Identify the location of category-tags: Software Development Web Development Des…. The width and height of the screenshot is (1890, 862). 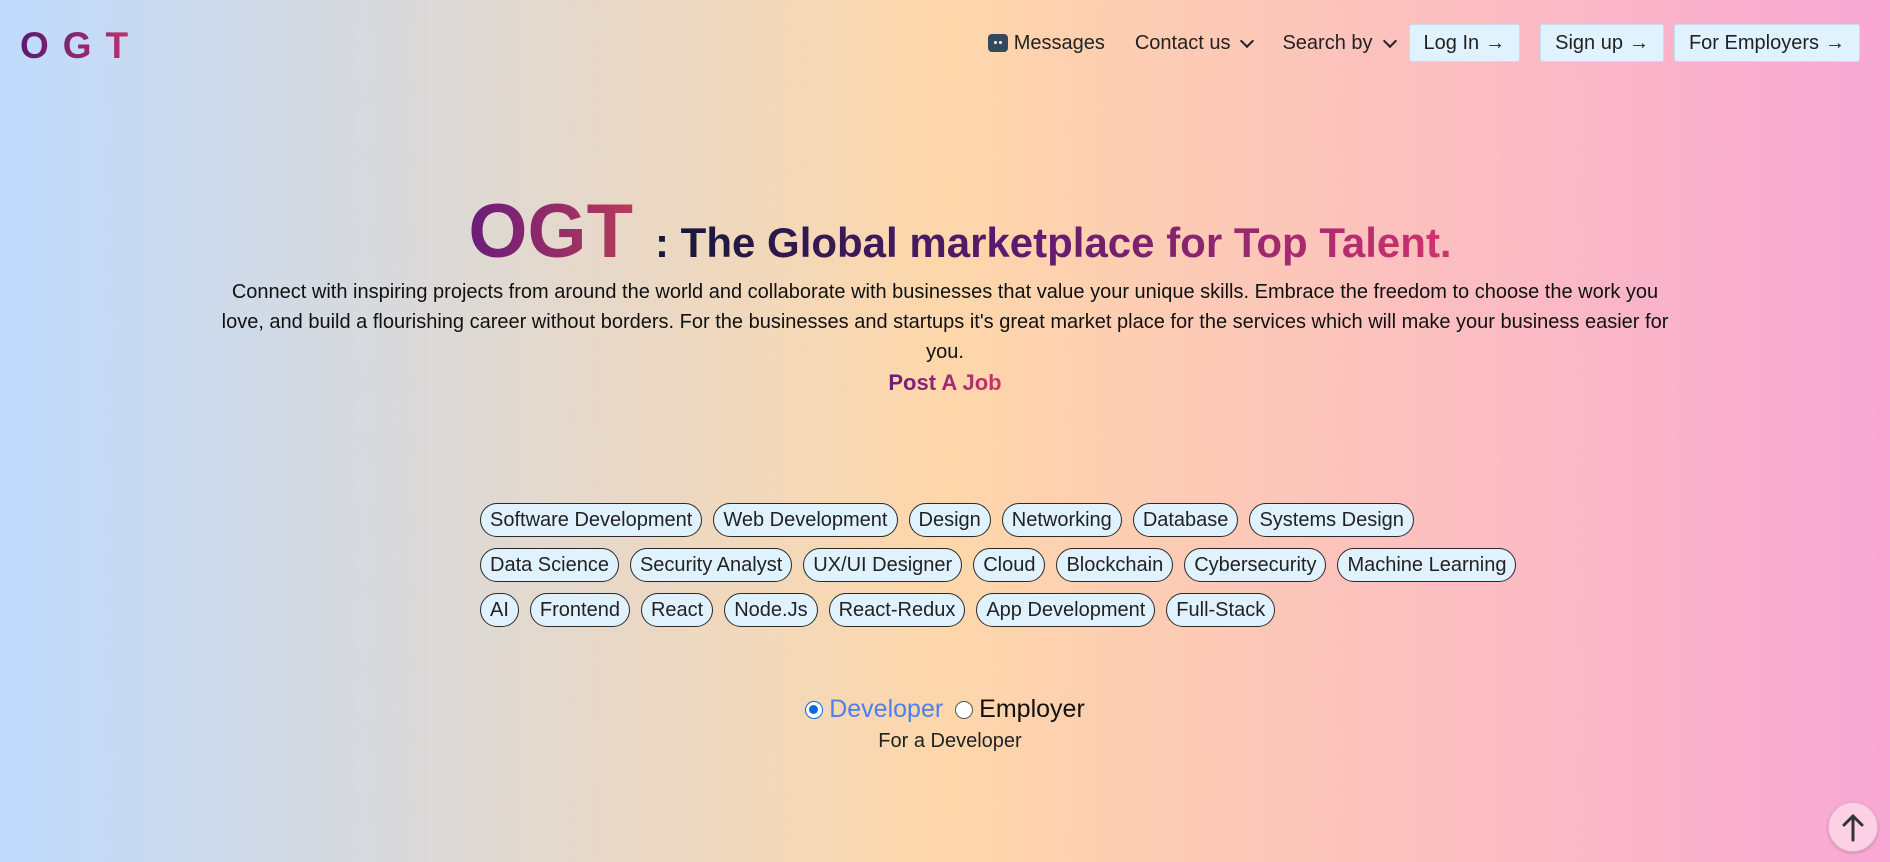
(1030, 570).